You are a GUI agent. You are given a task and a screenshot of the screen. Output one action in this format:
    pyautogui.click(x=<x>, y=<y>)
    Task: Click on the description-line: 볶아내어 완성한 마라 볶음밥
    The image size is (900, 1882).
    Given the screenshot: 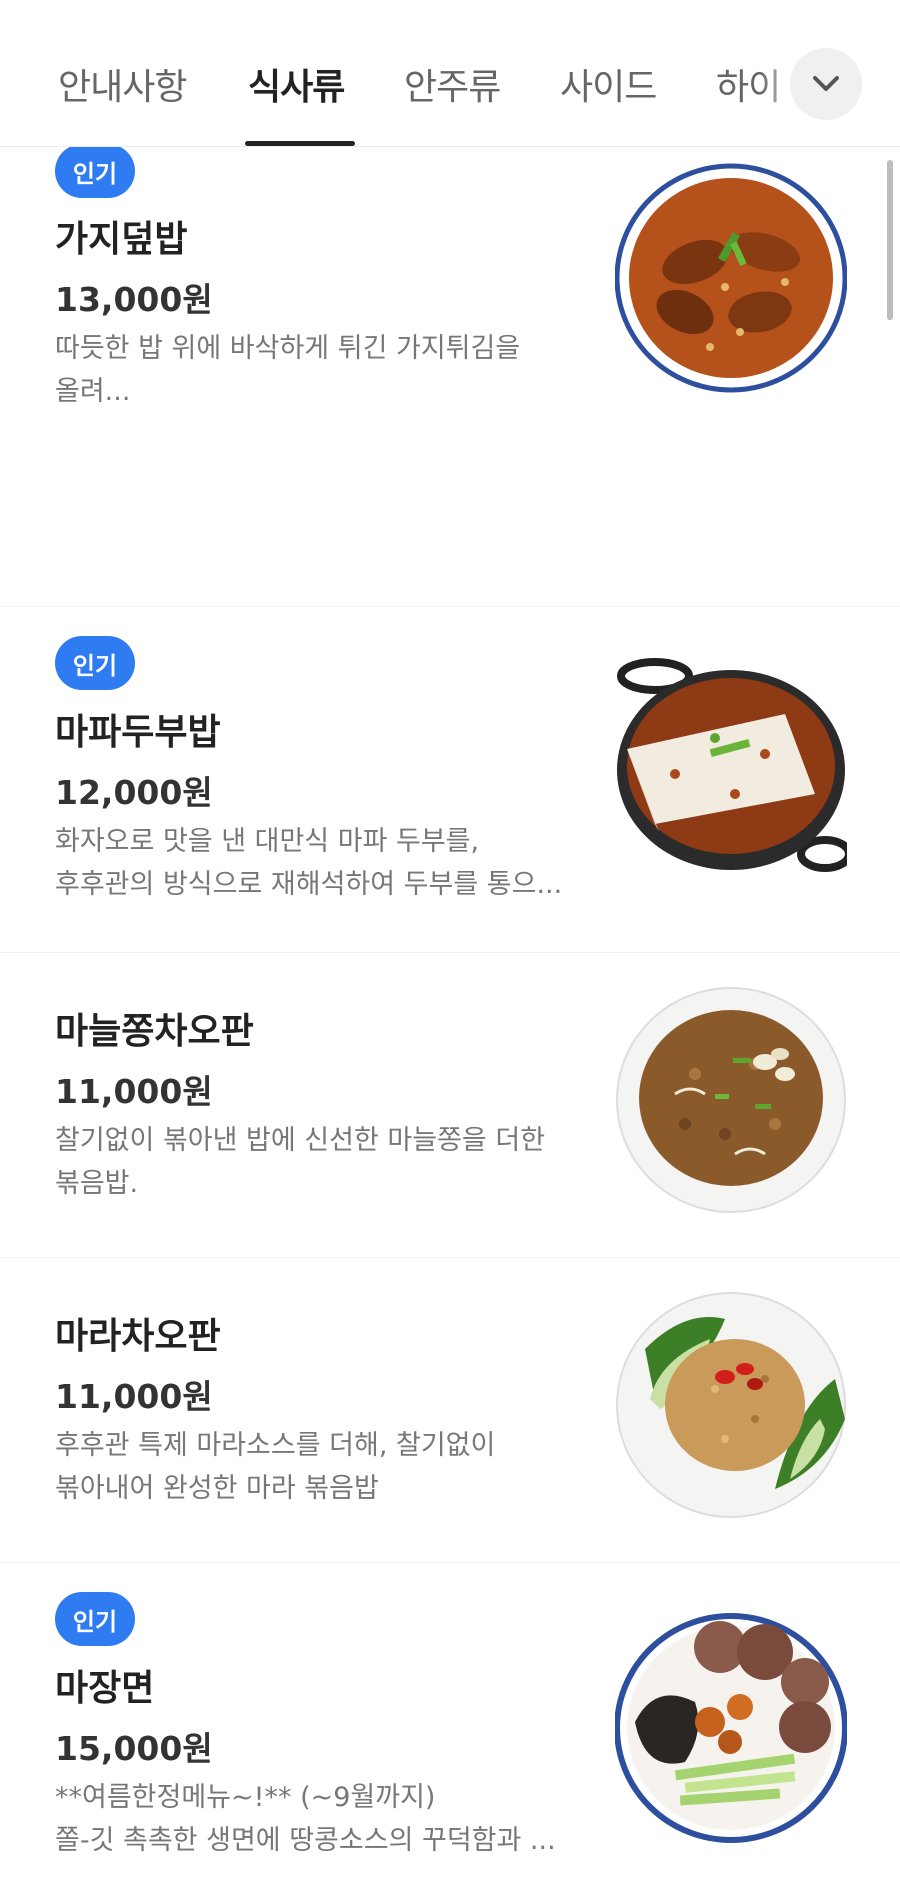 What is the action you would take?
    pyautogui.click(x=217, y=1488)
    